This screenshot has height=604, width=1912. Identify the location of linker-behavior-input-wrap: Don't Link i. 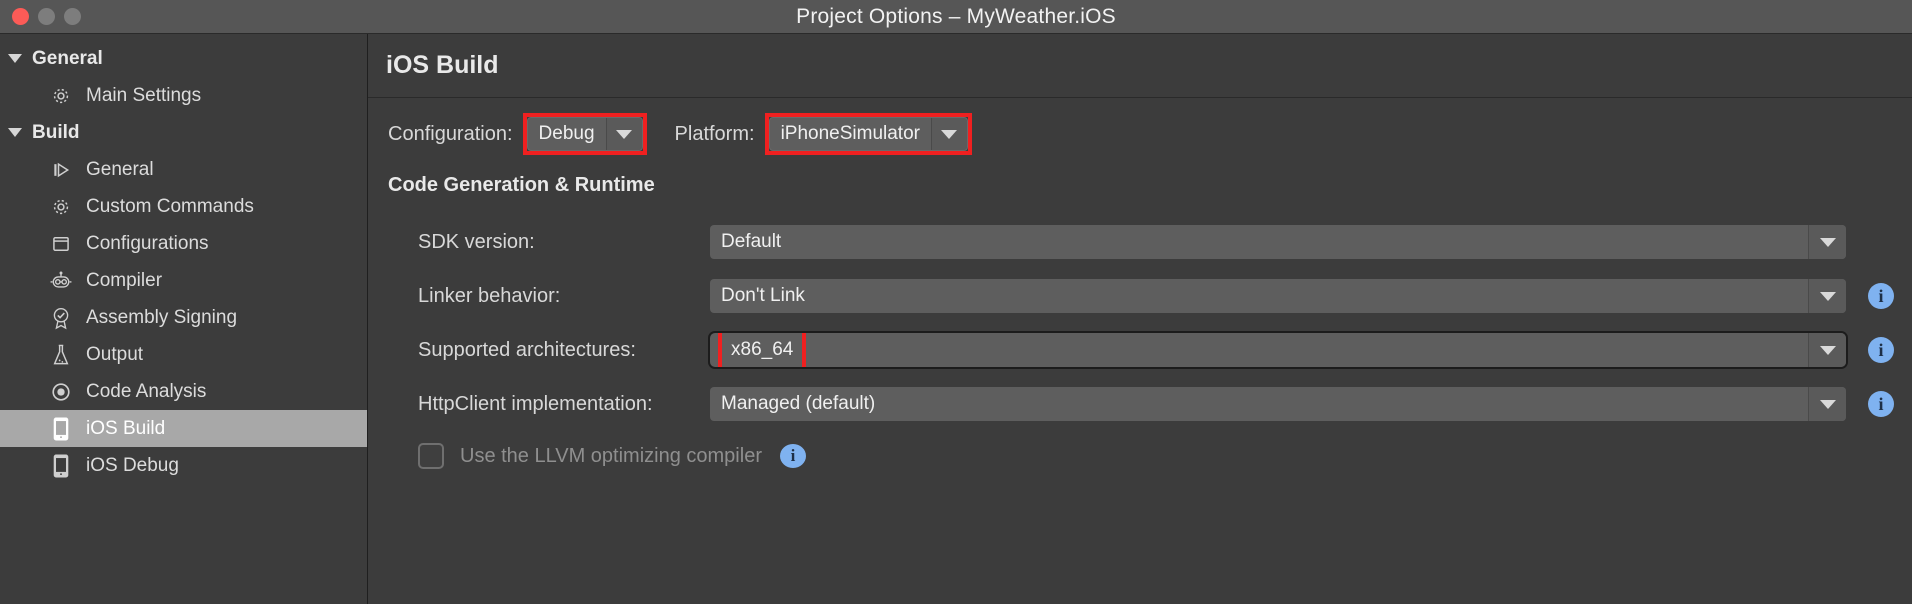
(1302, 296).